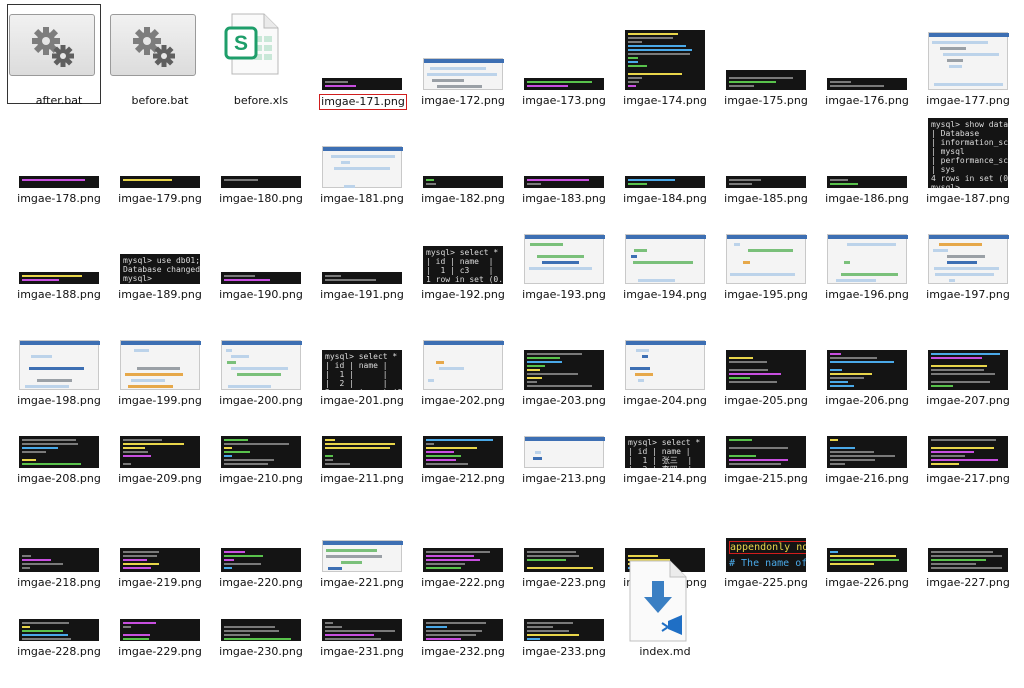 The width and height of the screenshot is (1024, 688). I want to click on file-name-label: after.bat, so click(59, 100).